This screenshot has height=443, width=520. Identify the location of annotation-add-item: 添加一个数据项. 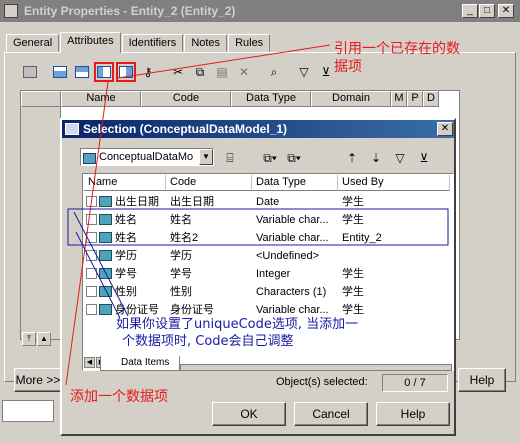
(119, 397).